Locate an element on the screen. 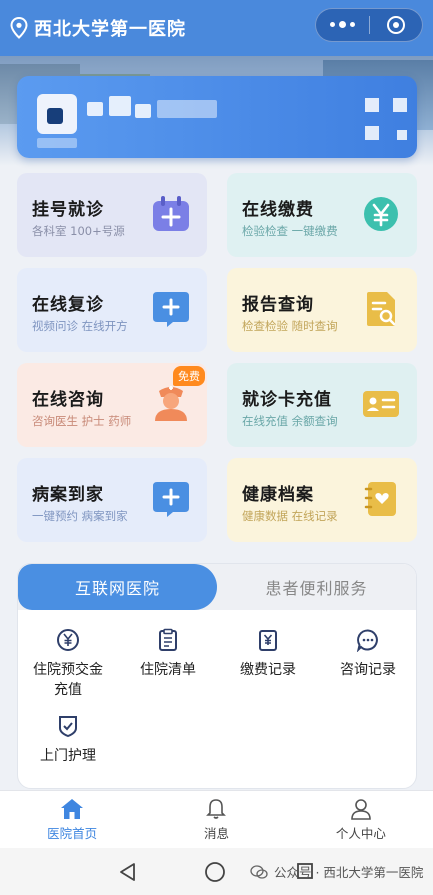  nav-label: 消息 is located at coordinates (216, 833).